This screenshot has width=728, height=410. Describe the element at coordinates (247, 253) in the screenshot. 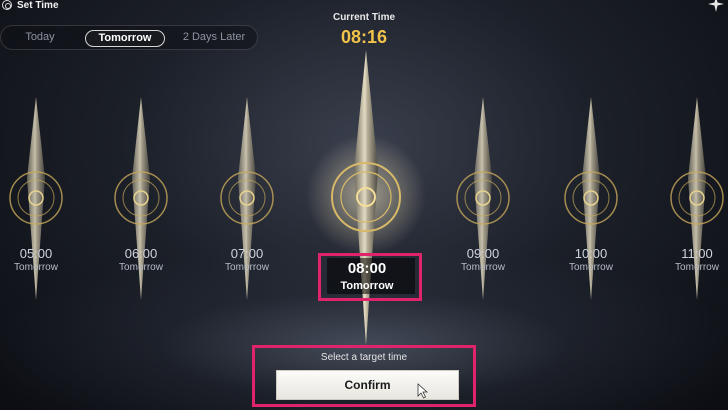

I see `slot-time: 07:00` at that location.